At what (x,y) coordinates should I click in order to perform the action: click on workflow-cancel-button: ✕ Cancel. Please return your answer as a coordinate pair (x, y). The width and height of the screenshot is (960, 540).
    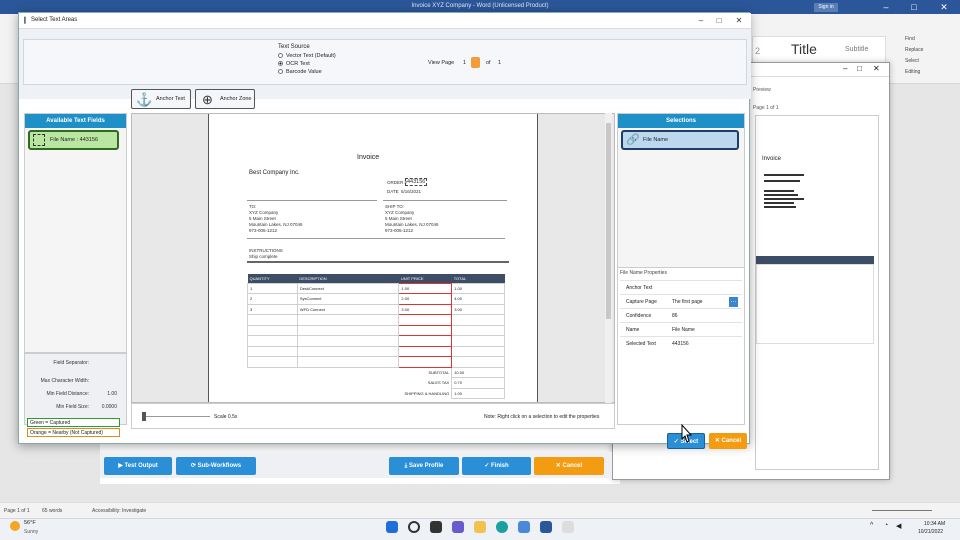
    Looking at the image, I should click on (569, 466).